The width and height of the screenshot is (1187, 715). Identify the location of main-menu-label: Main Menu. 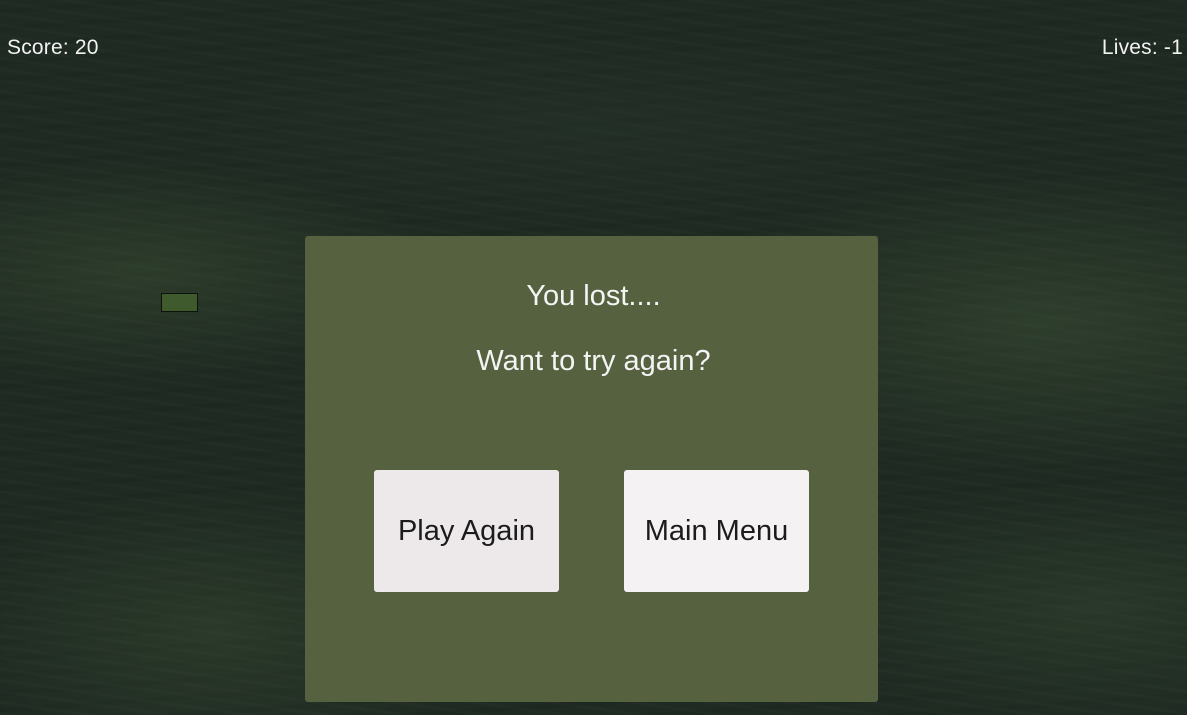
(716, 530).